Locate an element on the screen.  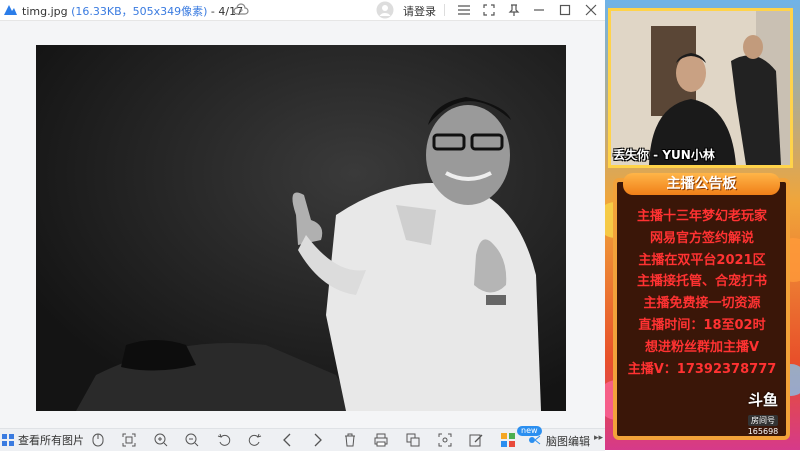
view-all-pictures-button: 查看所有图片 is located at coordinates (43, 440).